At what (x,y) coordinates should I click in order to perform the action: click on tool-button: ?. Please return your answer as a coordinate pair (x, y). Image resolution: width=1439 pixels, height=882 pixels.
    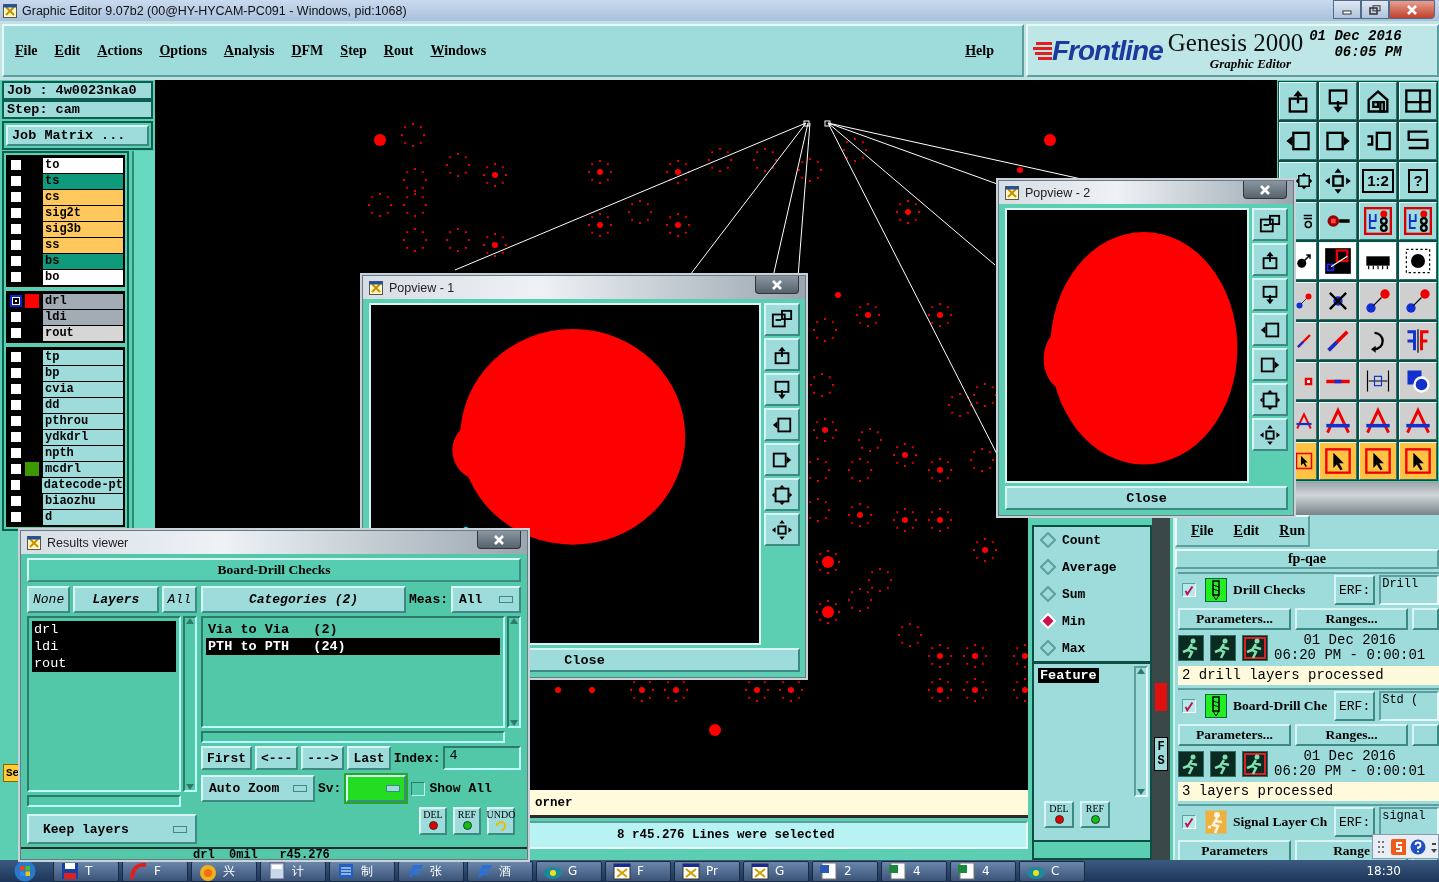
    Looking at the image, I should click on (1418, 181).